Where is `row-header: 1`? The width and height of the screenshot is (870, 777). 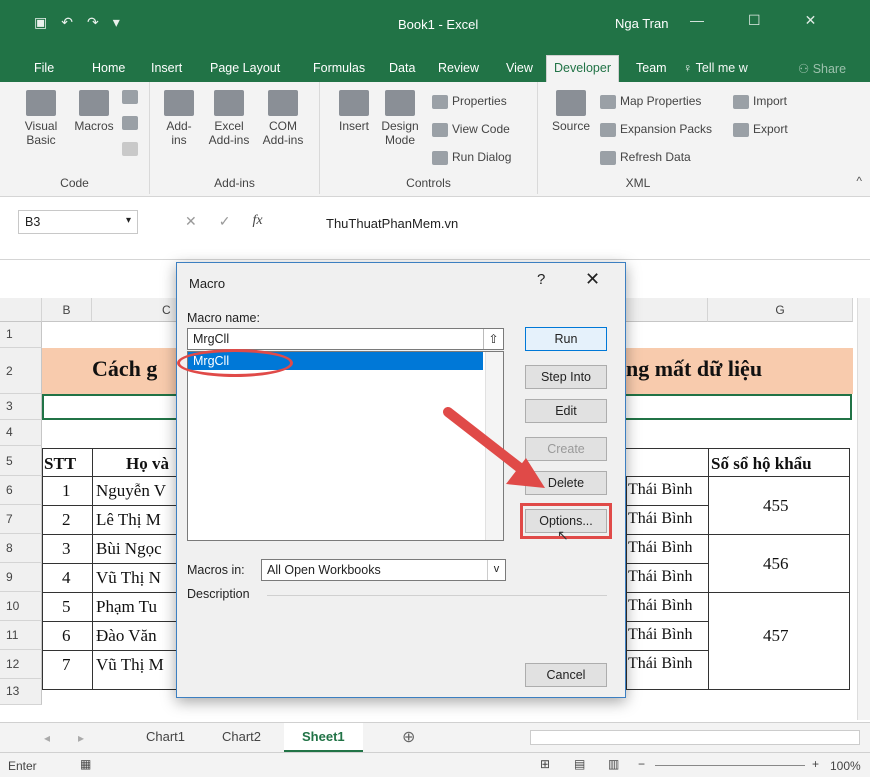 row-header: 1 is located at coordinates (21, 335).